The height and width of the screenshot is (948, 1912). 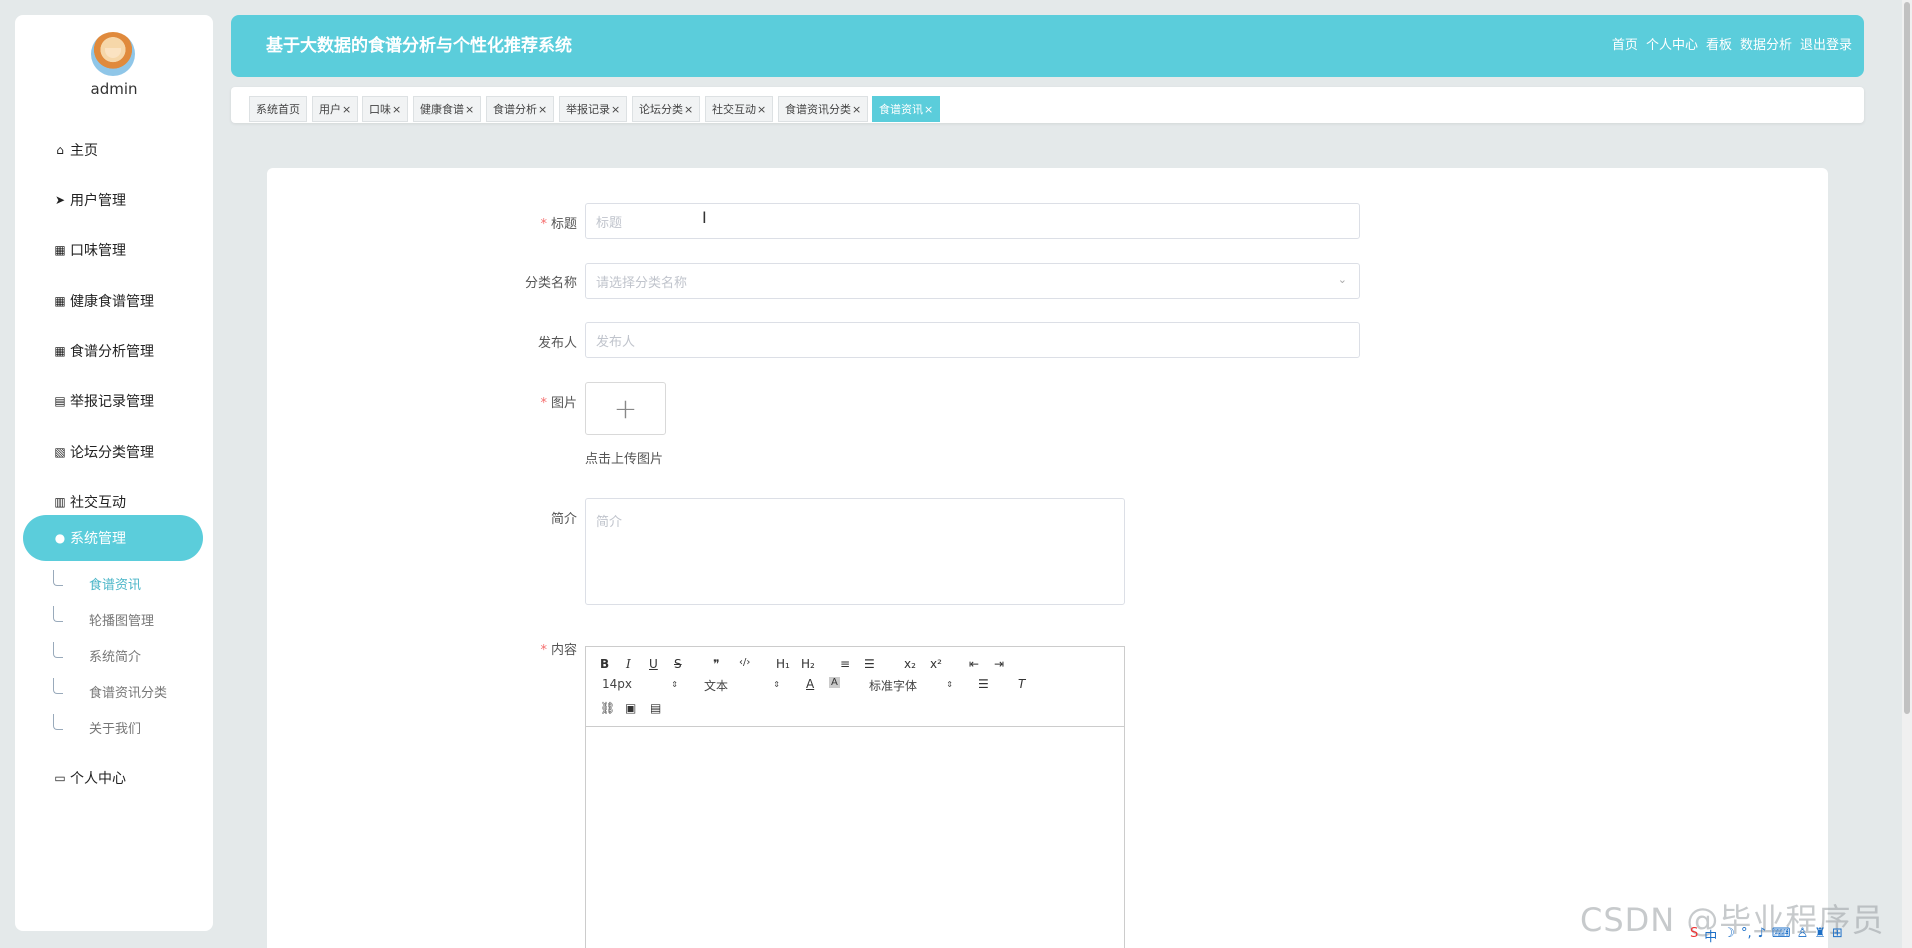 I want to click on chevron-down-icon: ⌄, so click(x=1342, y=279).